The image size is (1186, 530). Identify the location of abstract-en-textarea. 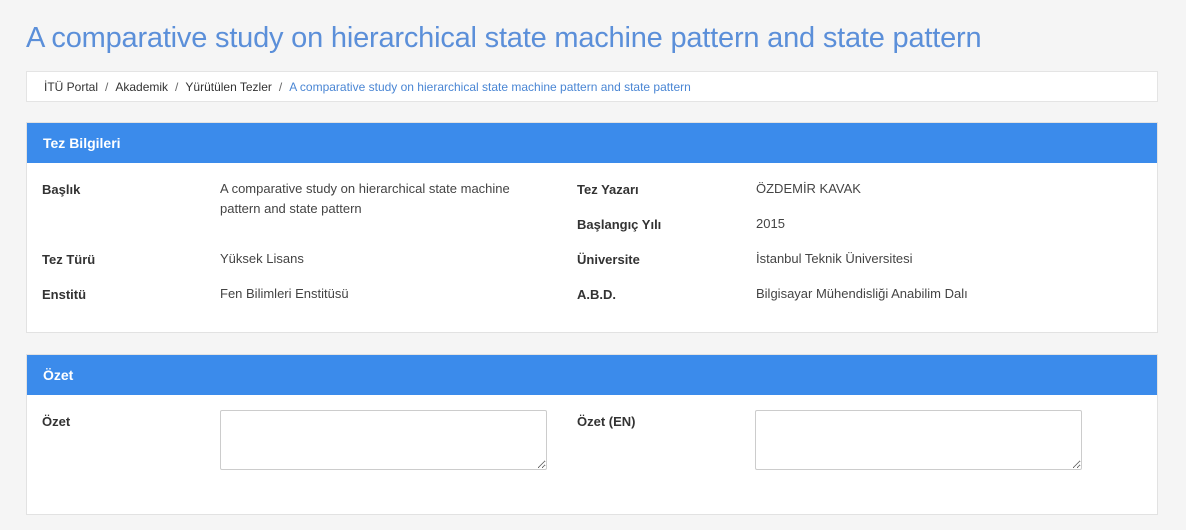
(918, 440).